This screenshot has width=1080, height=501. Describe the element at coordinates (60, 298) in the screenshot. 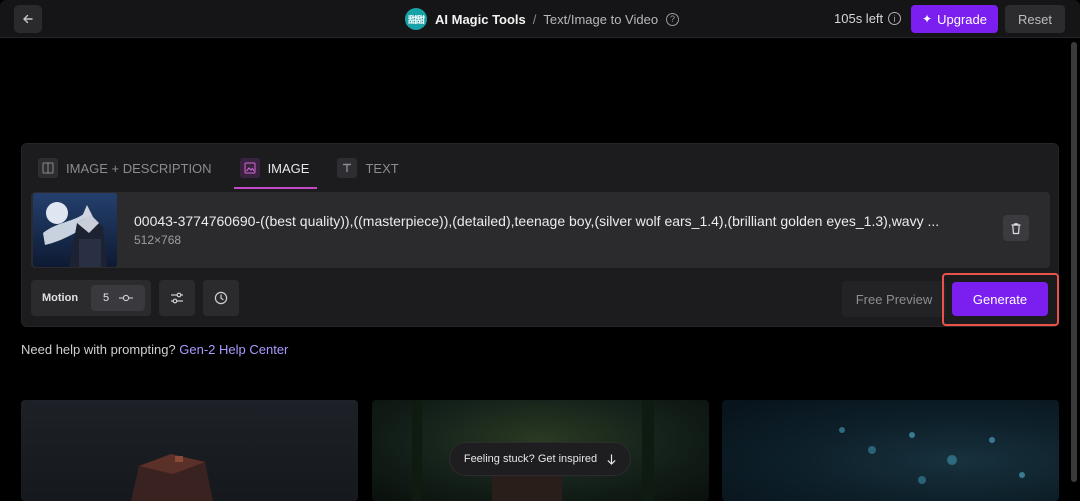

I see `motion-label: Motion` at that location.